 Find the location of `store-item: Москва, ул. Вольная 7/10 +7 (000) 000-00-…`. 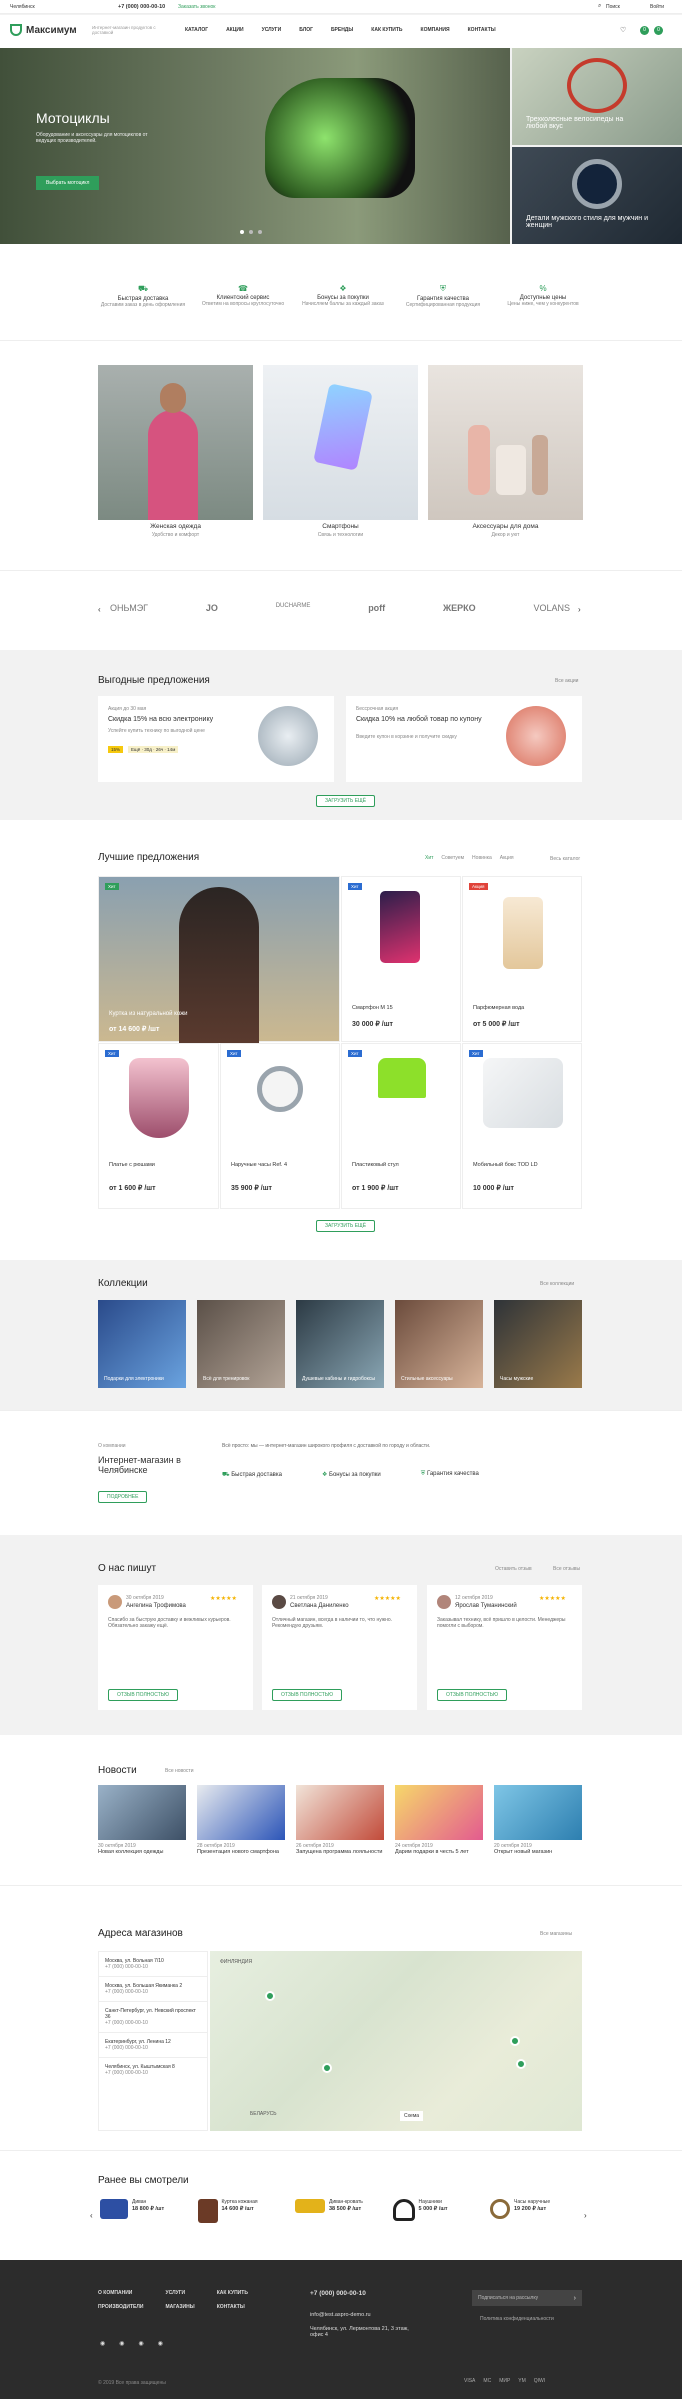

store-item: Москва, ул. Вольная 7/10 +7 (000) 000-00-… is located at coordinates (153, 1964).